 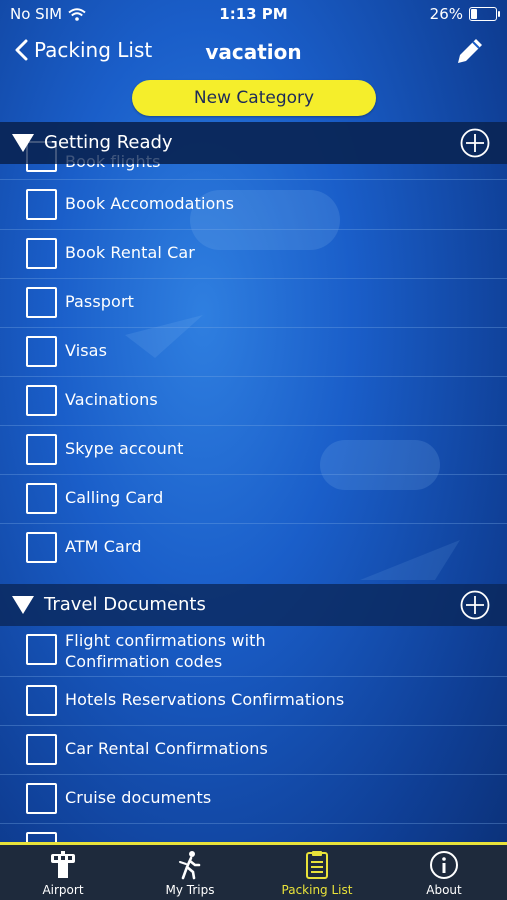 What do you see at coordinates (138, 797) in the screenshot?
I see `item-label: Cruise documents` at bounding box center [138, 797].